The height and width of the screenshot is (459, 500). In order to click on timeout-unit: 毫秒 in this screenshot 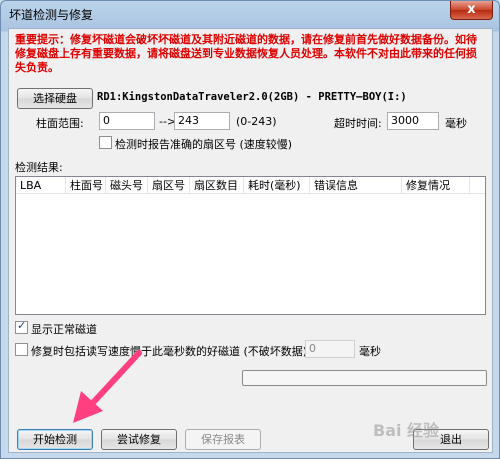, I will do `click(456, 123)`.